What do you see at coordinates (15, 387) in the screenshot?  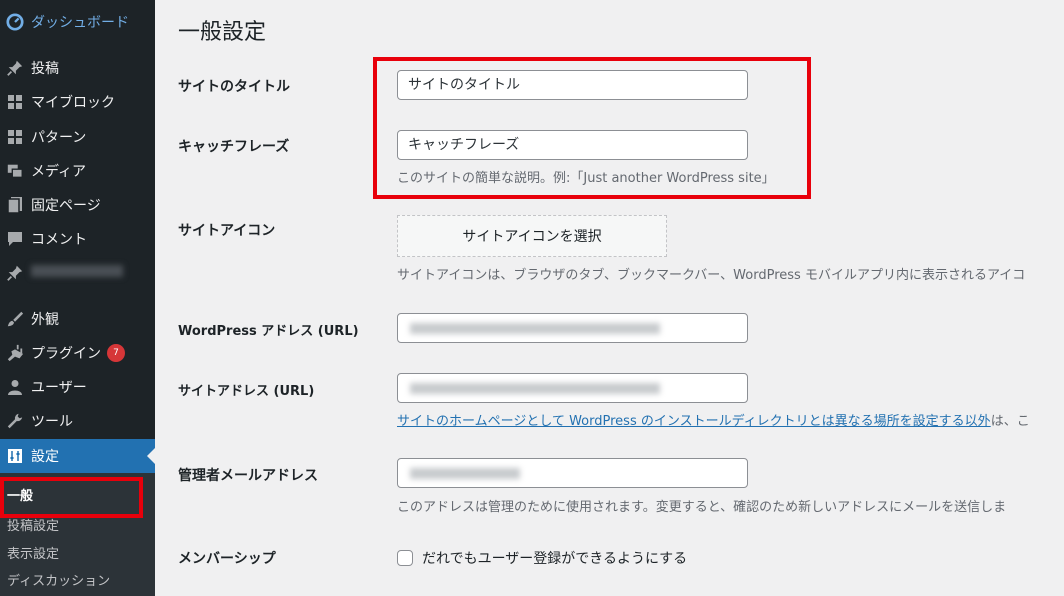 I see `user-icon` at bounding box center [15, 387].